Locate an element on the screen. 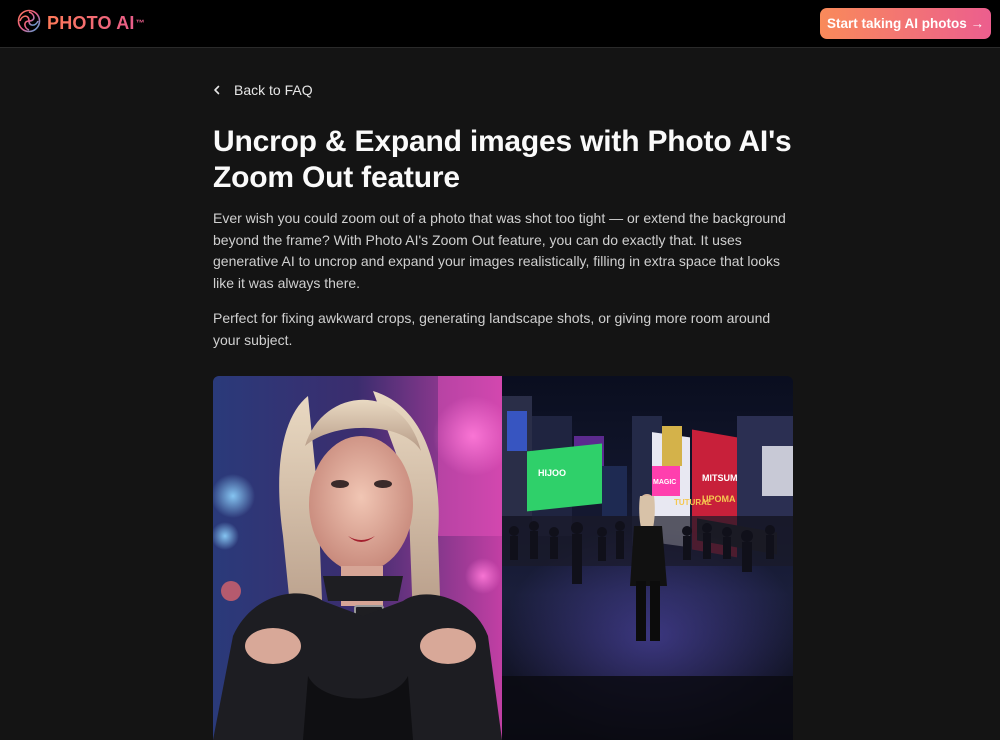 The image size is (1000, 740). start-taking-photos-button: Start taking AI photos → is located at coordinates (905, 23).